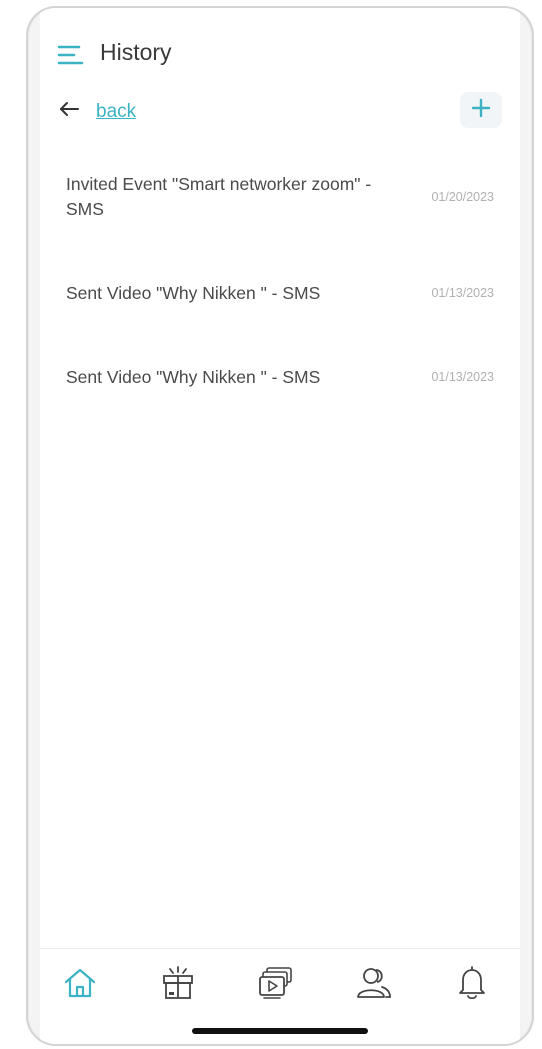 Image resolution: width=542 pixels, height=1049 pixels. I want to click on nav-home, so click(80, 985).